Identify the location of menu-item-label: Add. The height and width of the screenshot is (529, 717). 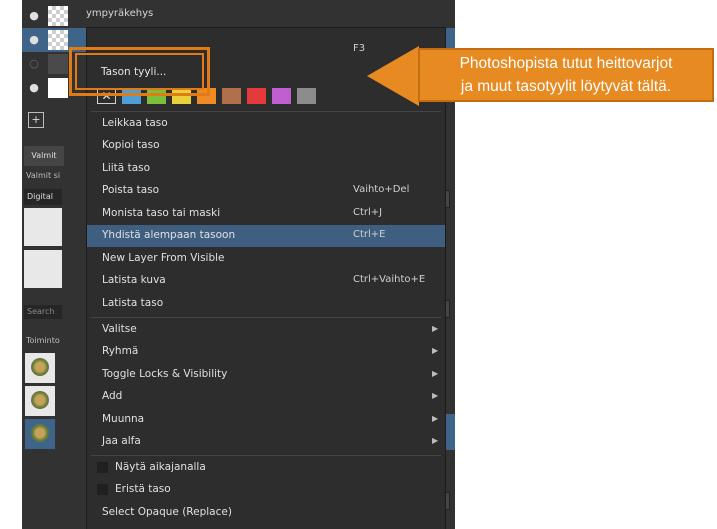
(112, 396).